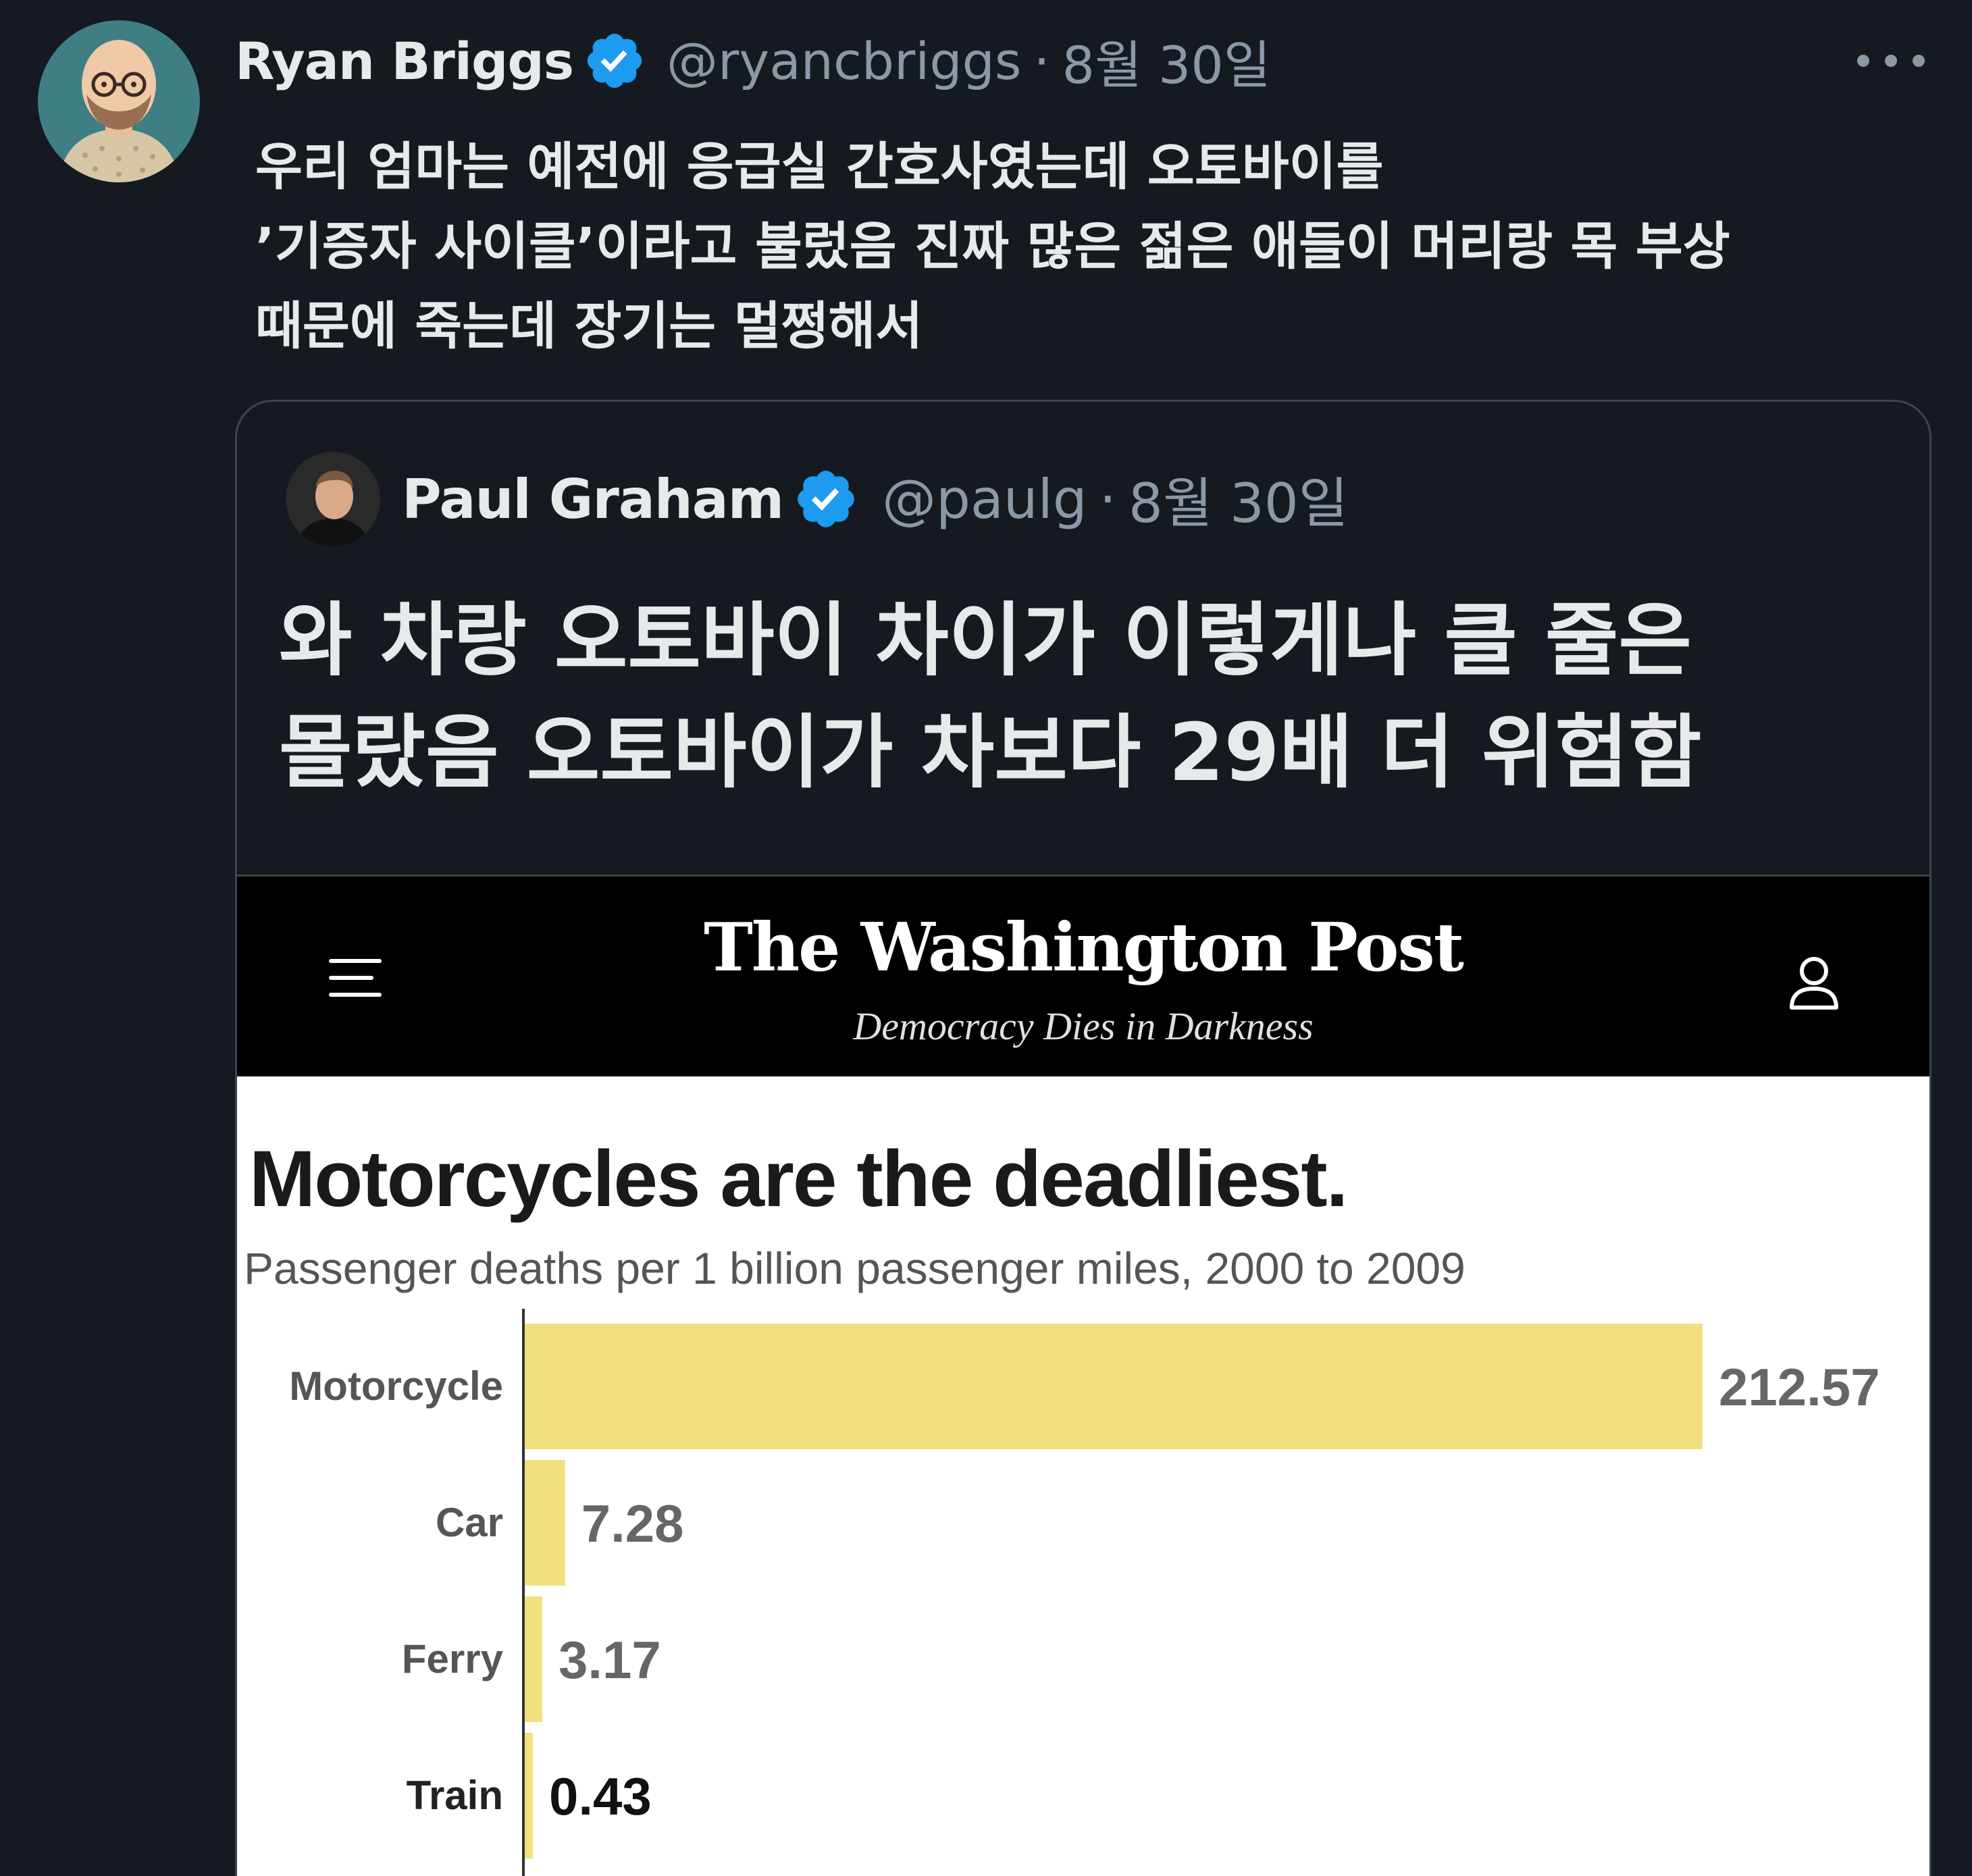  Describe the element at coordinates (875, 500) in the screenshot. I see `quoted-tweet-header: Paul Graham @paulg · 8월 30일` at that location.